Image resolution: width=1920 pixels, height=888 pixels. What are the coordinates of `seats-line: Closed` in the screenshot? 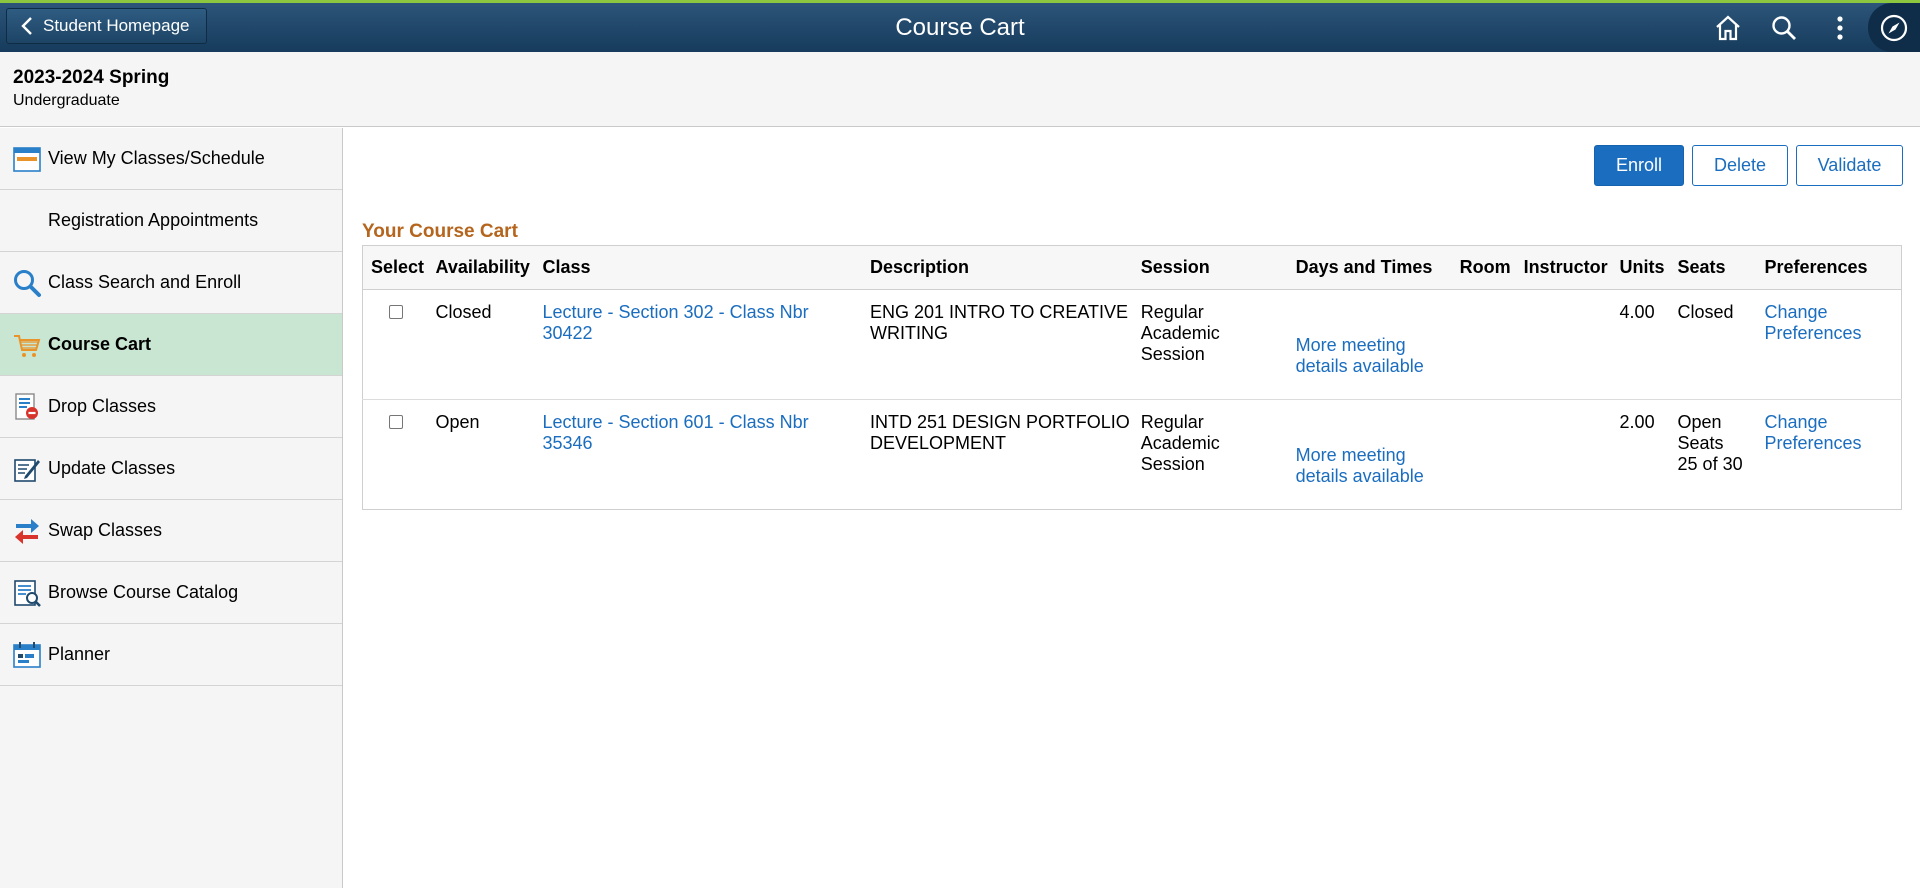 It's located at (1705, 312).